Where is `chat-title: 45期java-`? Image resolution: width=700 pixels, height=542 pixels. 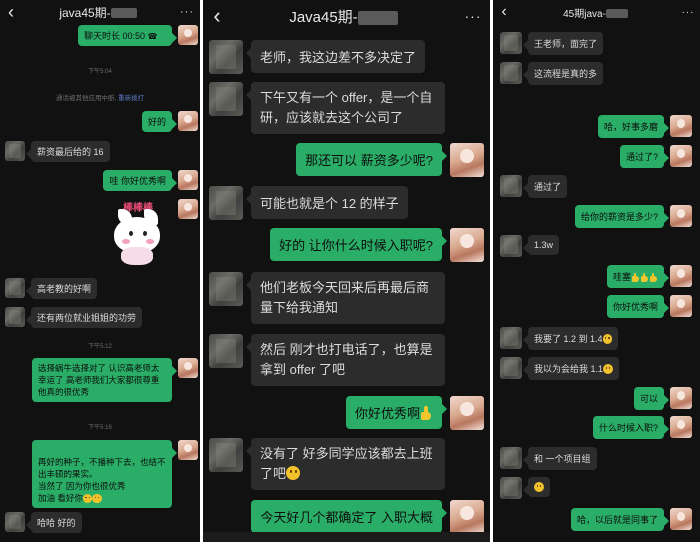
chat-title: 45期java- is located at coordinates (595, 12).